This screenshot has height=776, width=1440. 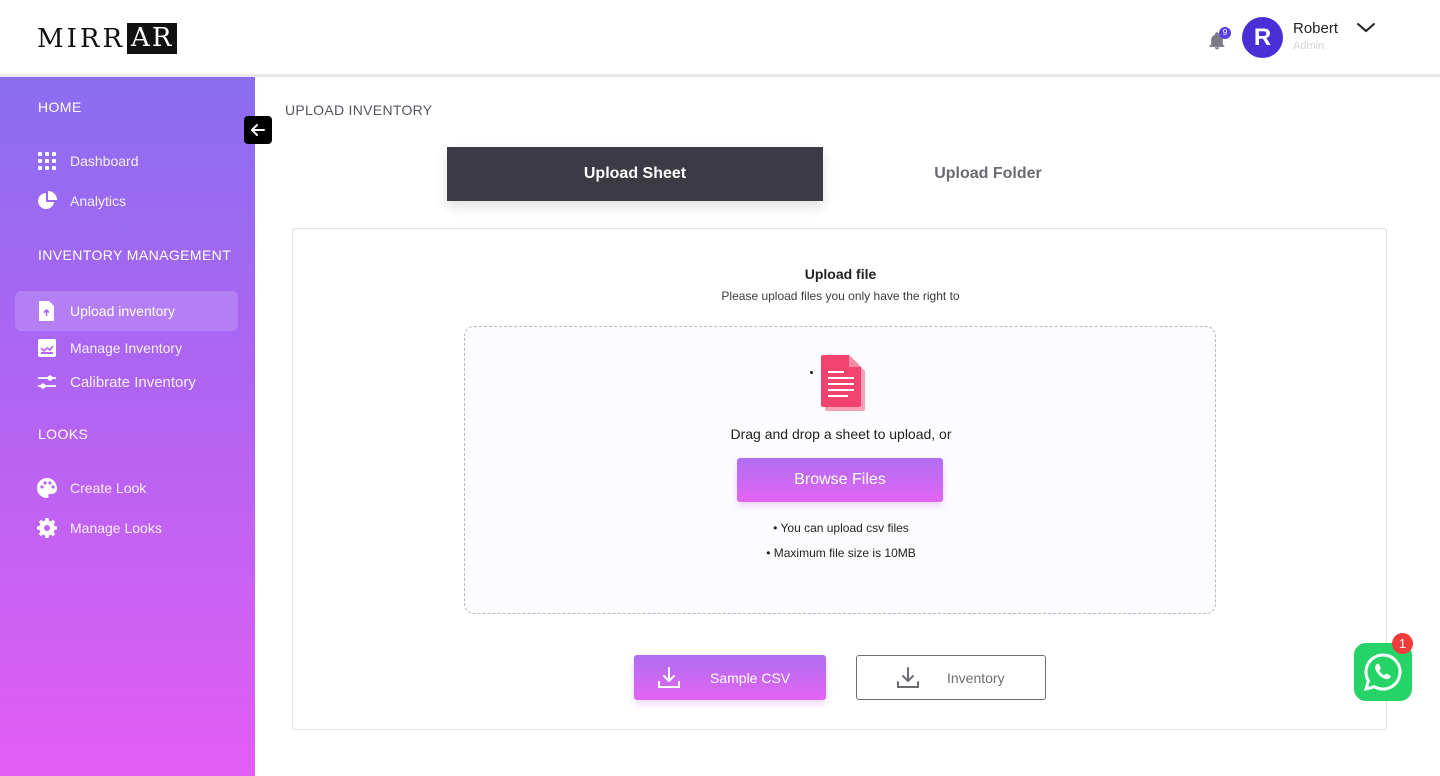 What do you see at coordinates (123, 311) in the screenshot?
I see `sidebar-item-label: Upload inventory` at bounding box center [123, 311].